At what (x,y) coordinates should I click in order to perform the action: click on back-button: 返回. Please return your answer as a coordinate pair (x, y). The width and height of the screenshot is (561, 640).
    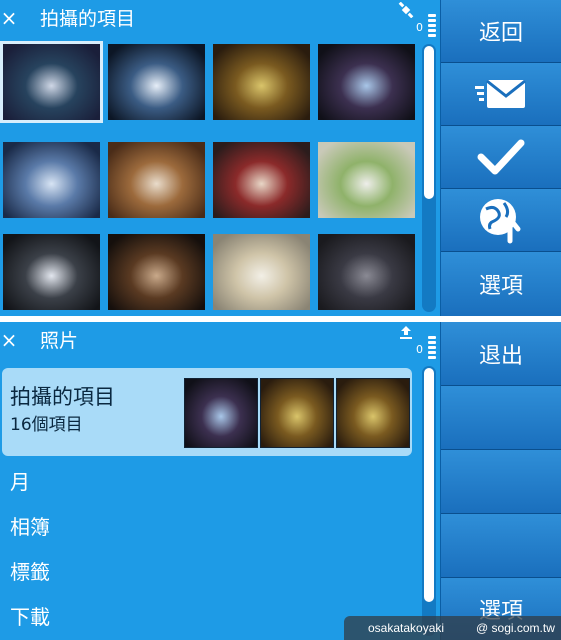
    Looking at the image, I should click on (501, 31).